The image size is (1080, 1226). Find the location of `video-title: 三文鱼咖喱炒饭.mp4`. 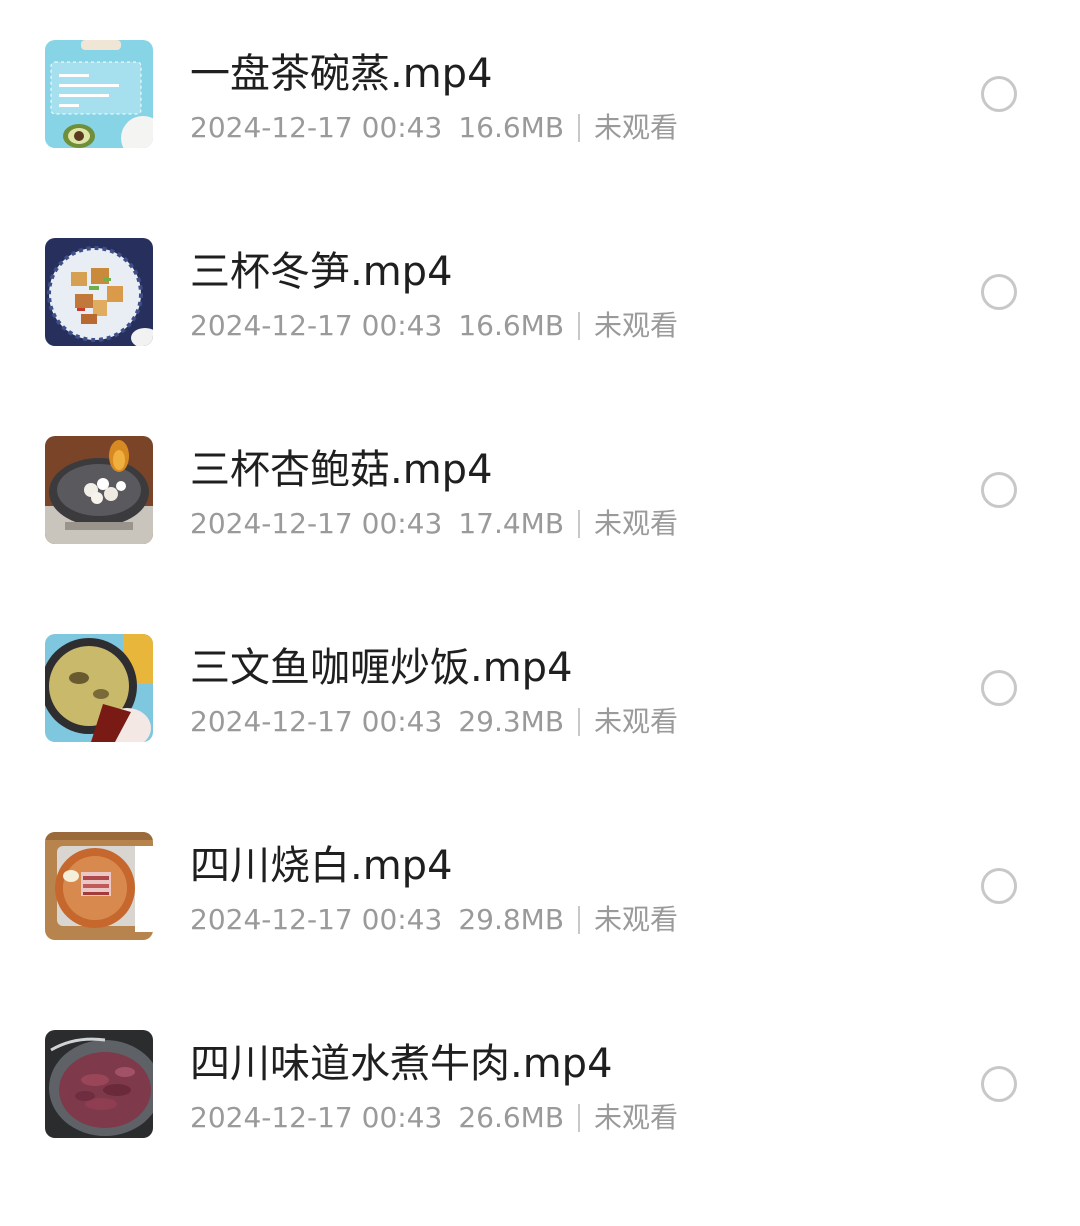

video-title: 三文鱼咖喱炒饭.mp4 is located at coordinates (381, 668).